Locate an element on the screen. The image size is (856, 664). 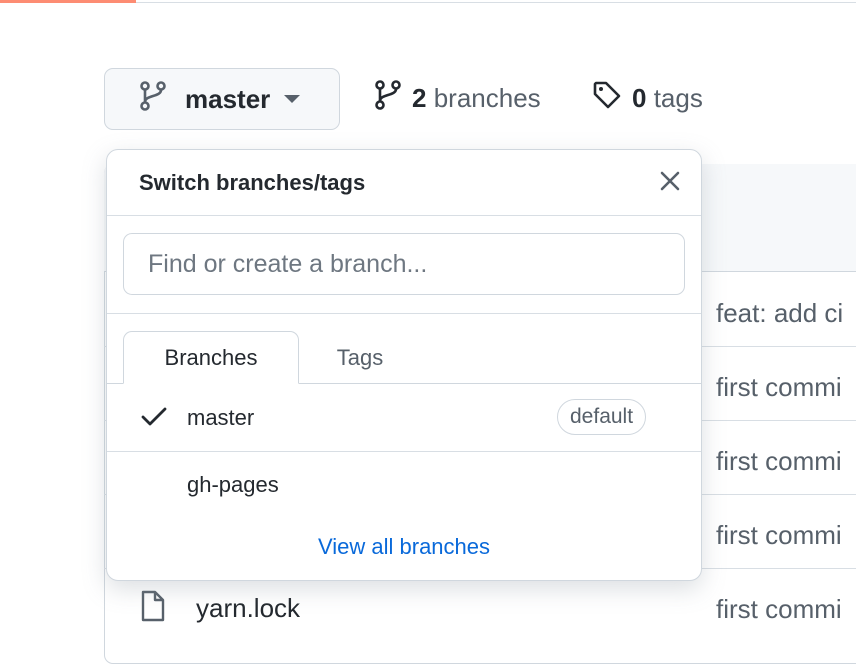
tags-count: 0 is located at coordinates (639, 98).